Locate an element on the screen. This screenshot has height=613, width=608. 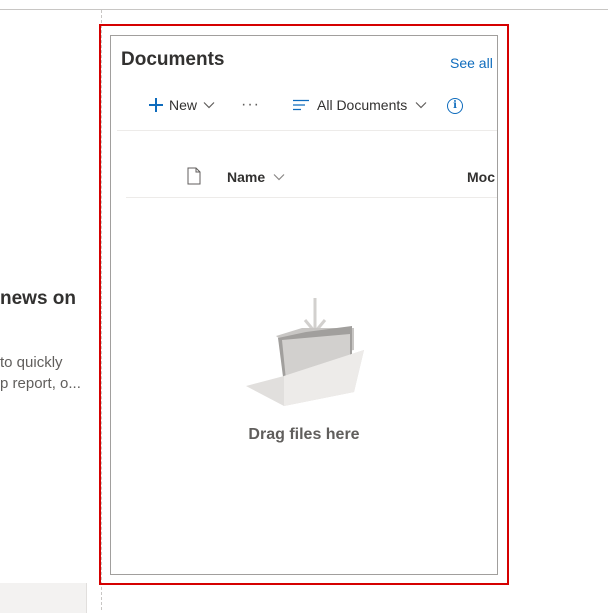
view-label: All Documents is located at coordinates (362, 105).